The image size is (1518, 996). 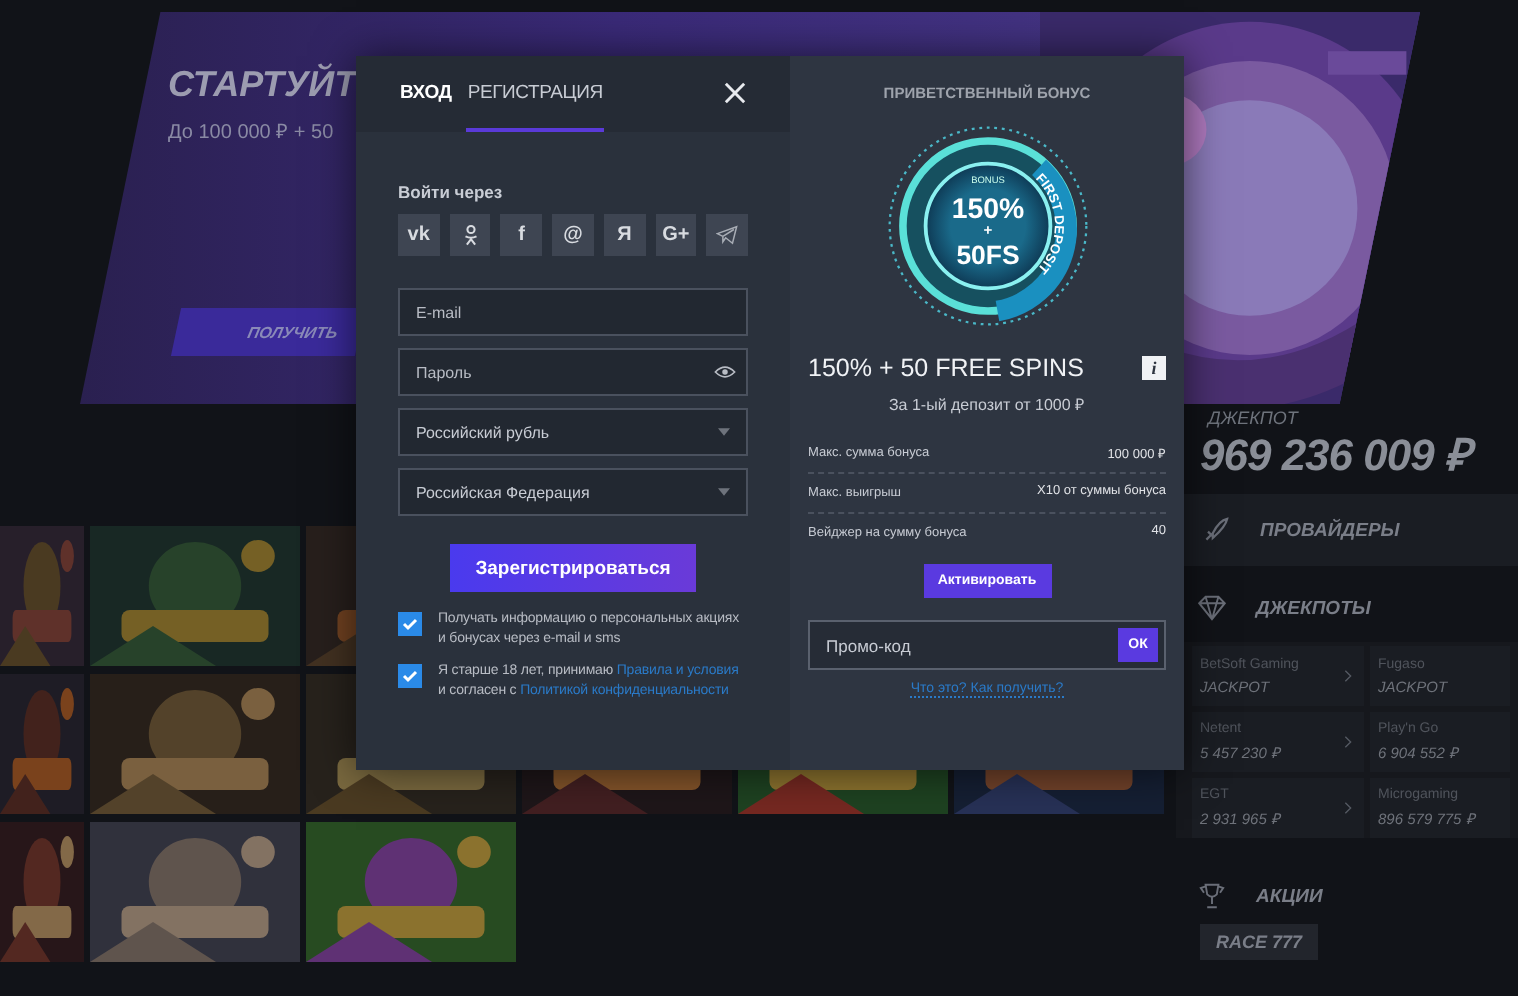 I want to click on social-login-label: Войти через, so click(x=451, y=192).